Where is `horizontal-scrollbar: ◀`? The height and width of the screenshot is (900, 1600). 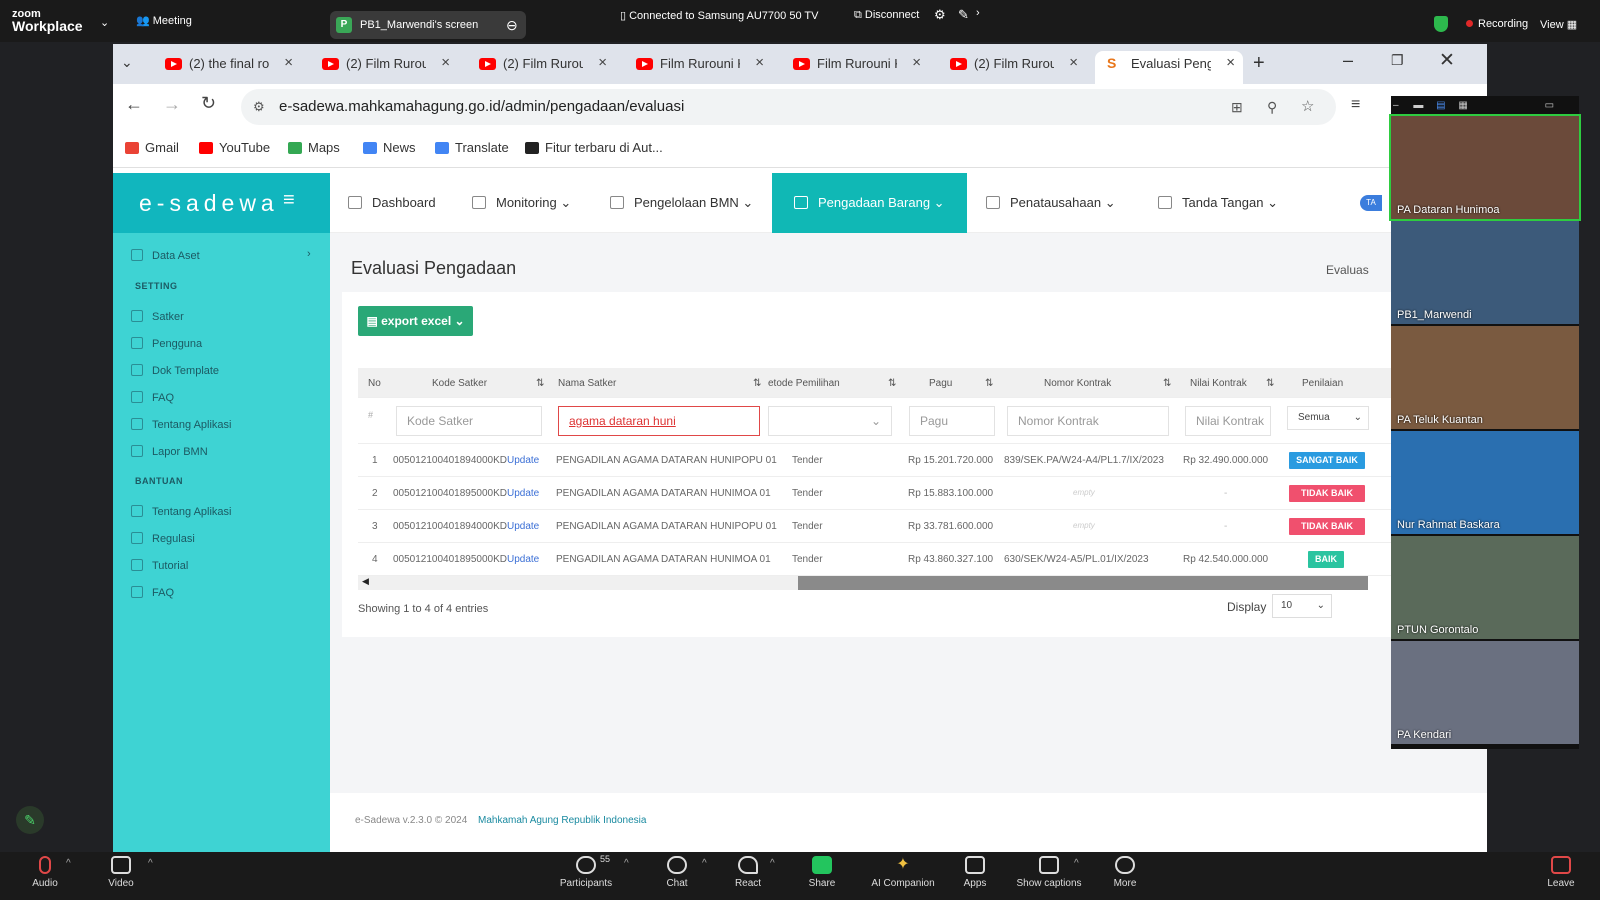
horizontal-scrollbar: ◀ is located at coordinates (863, 583).